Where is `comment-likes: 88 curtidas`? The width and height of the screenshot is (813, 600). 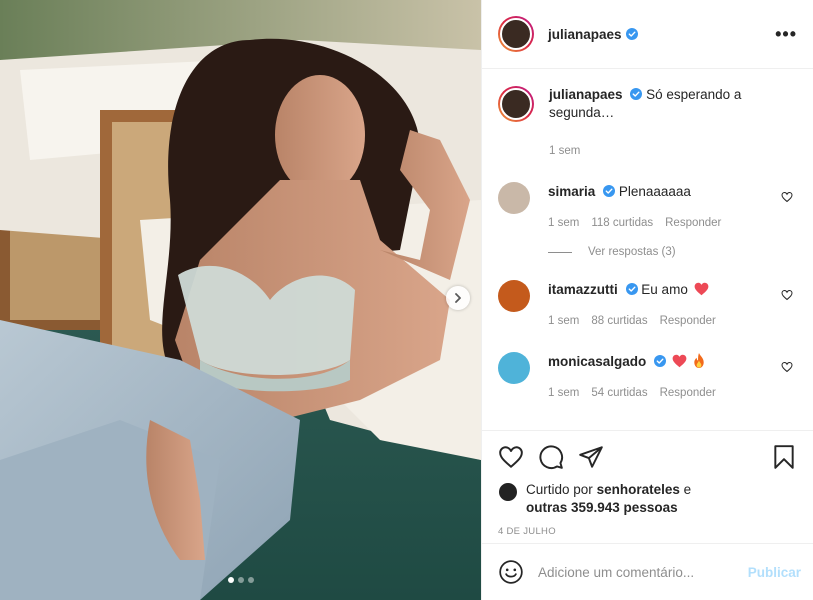 comment-likes: 88 curtidas is located at coordinates (619, 321).